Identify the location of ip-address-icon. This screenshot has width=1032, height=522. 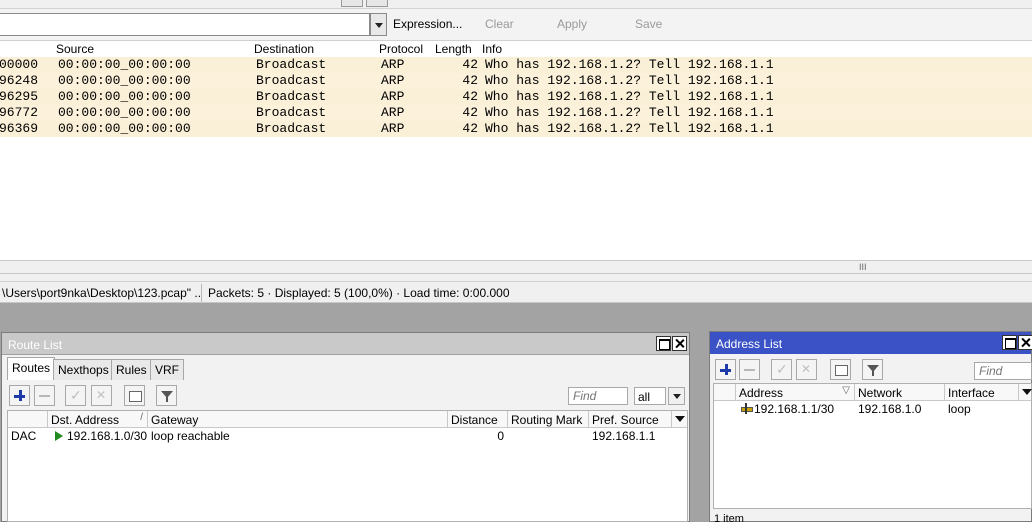
(747, 408).